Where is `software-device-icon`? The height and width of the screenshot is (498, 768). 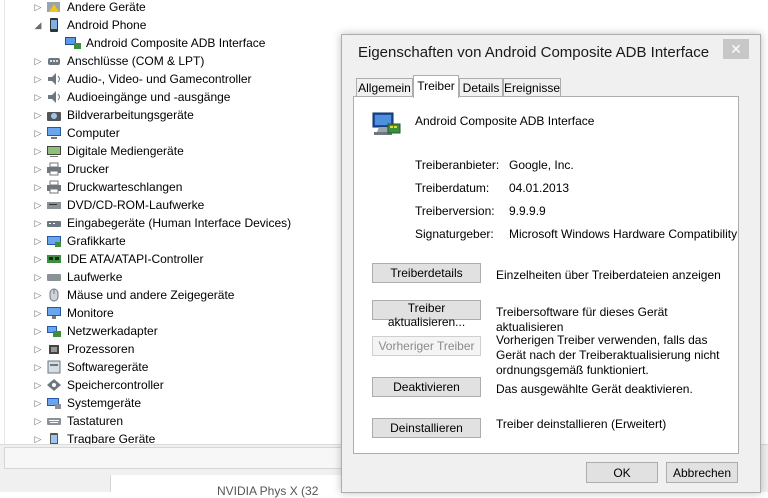 software-device-icon is located at coordinates (54, 367).